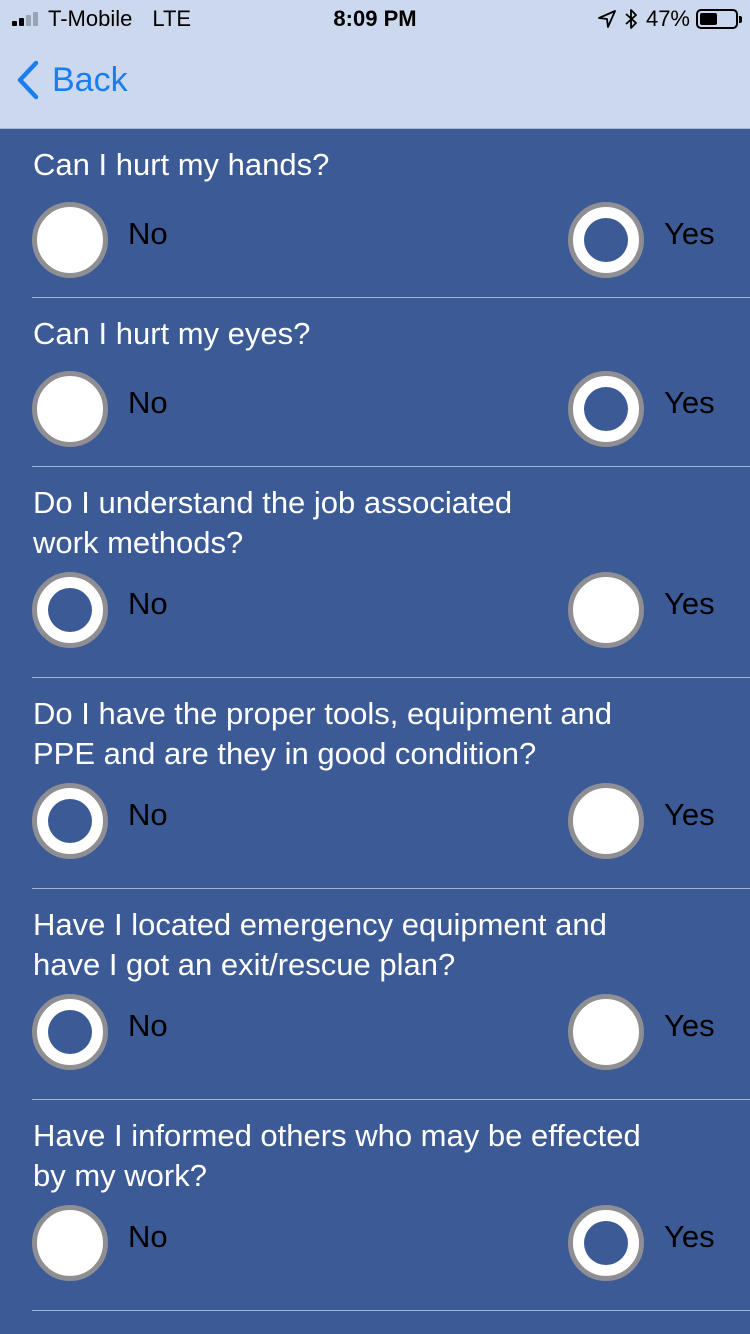  I want to click on battery-percent: 47%, so click(667, 18).